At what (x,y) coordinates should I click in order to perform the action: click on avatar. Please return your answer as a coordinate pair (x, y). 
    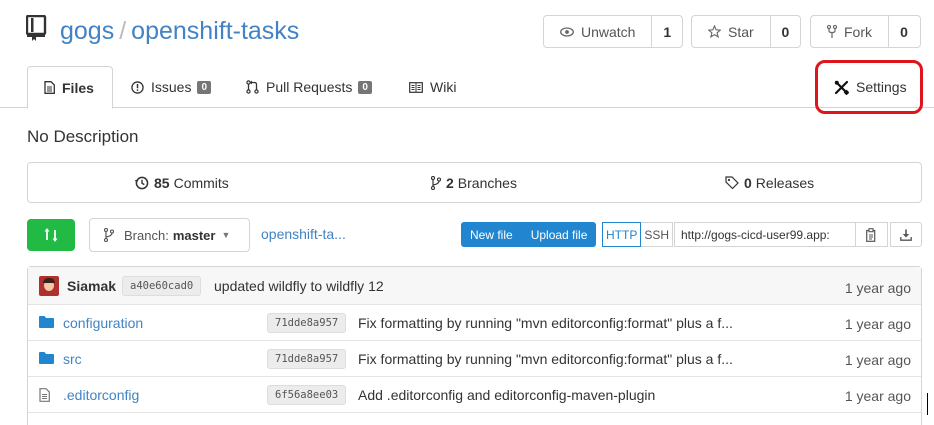
    Looking at the image, I should click on (49, 286).